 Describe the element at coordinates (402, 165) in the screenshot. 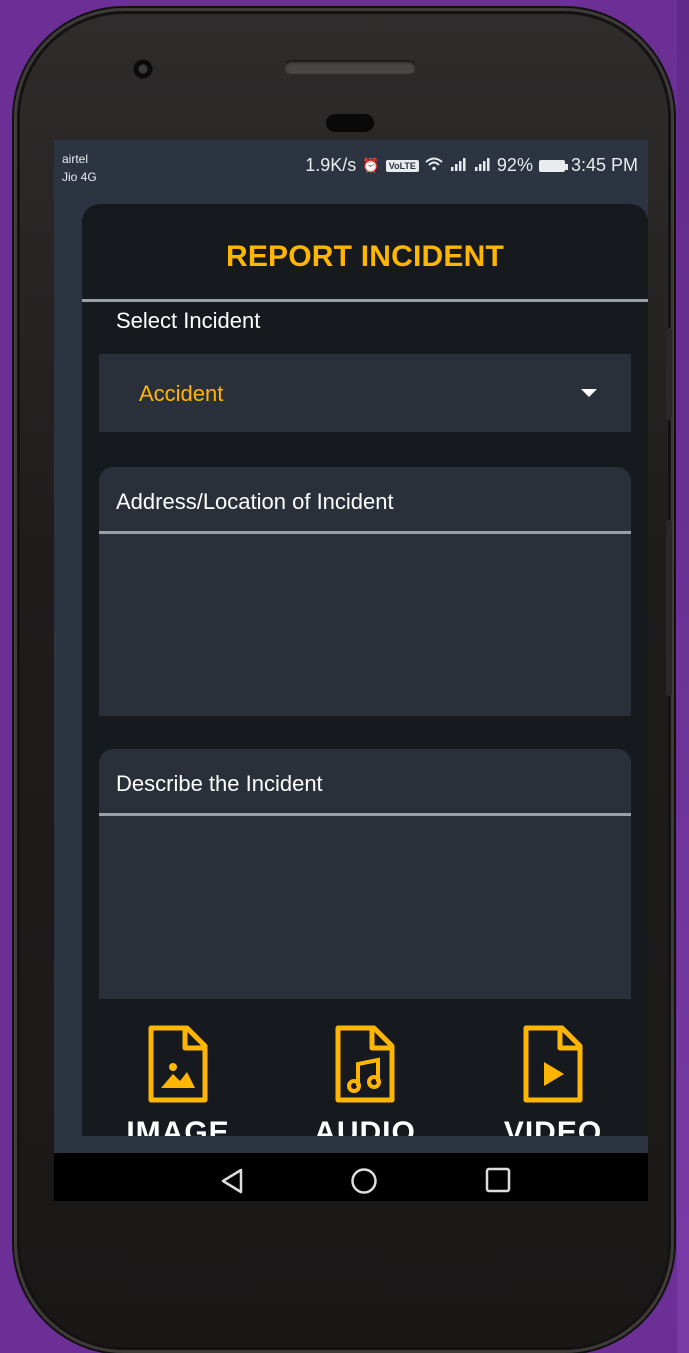

I see `volte-badge: VoLTE` at that location.